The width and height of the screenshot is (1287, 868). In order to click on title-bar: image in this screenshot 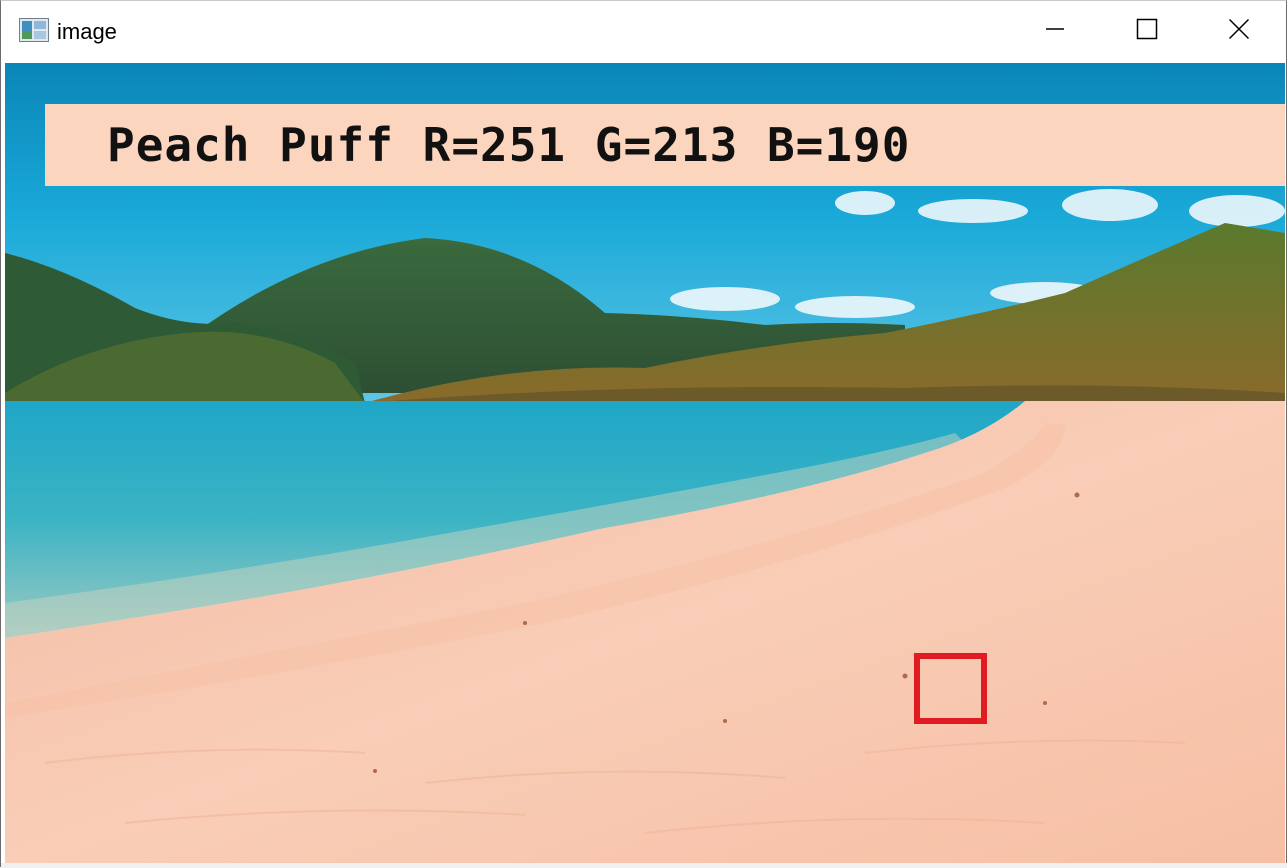, I will do `click(643, 31)`.